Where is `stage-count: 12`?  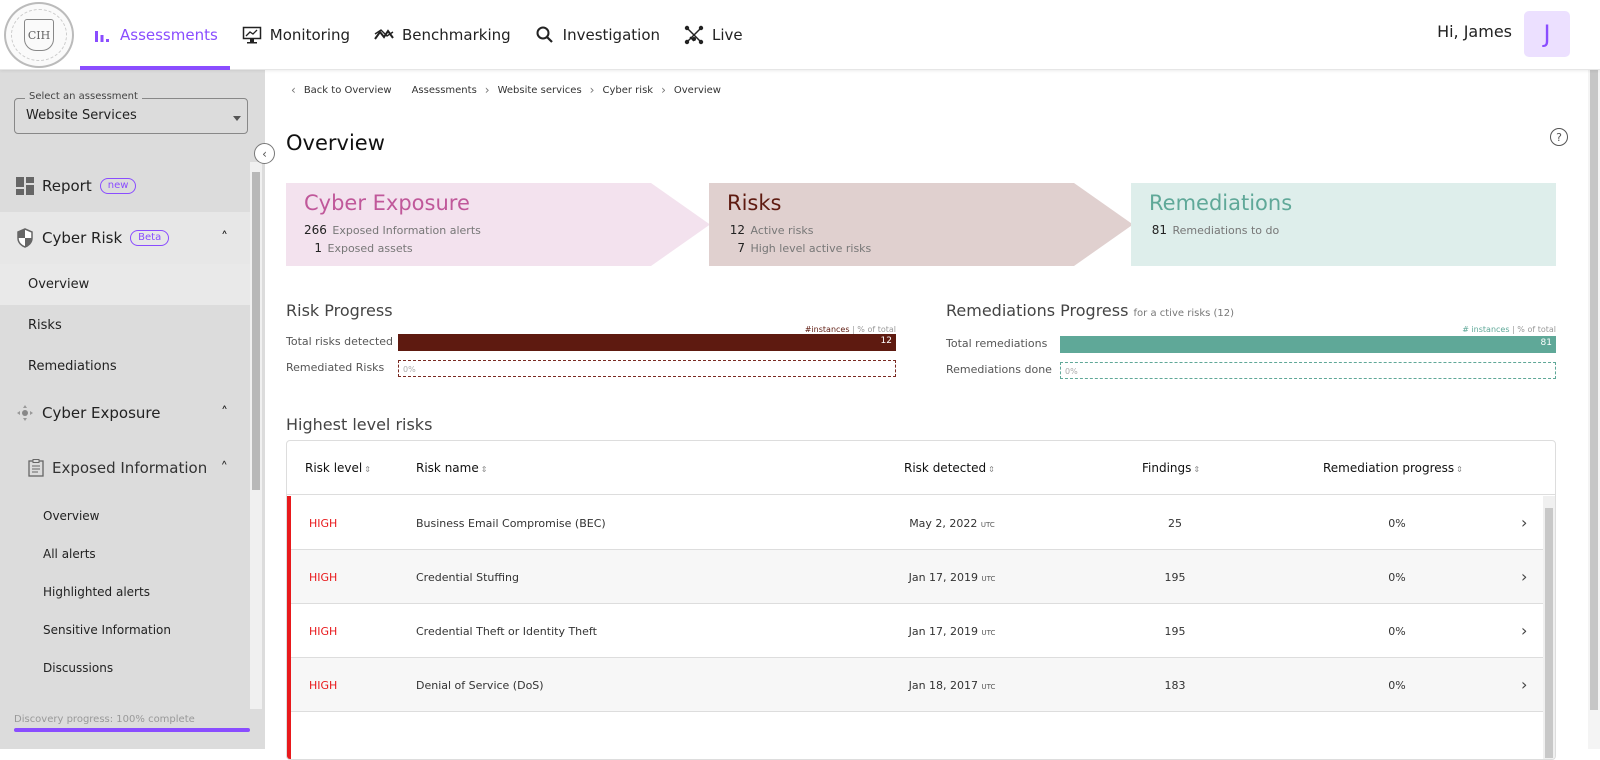 stage-count: 12 is located at coordinates (737, 230).